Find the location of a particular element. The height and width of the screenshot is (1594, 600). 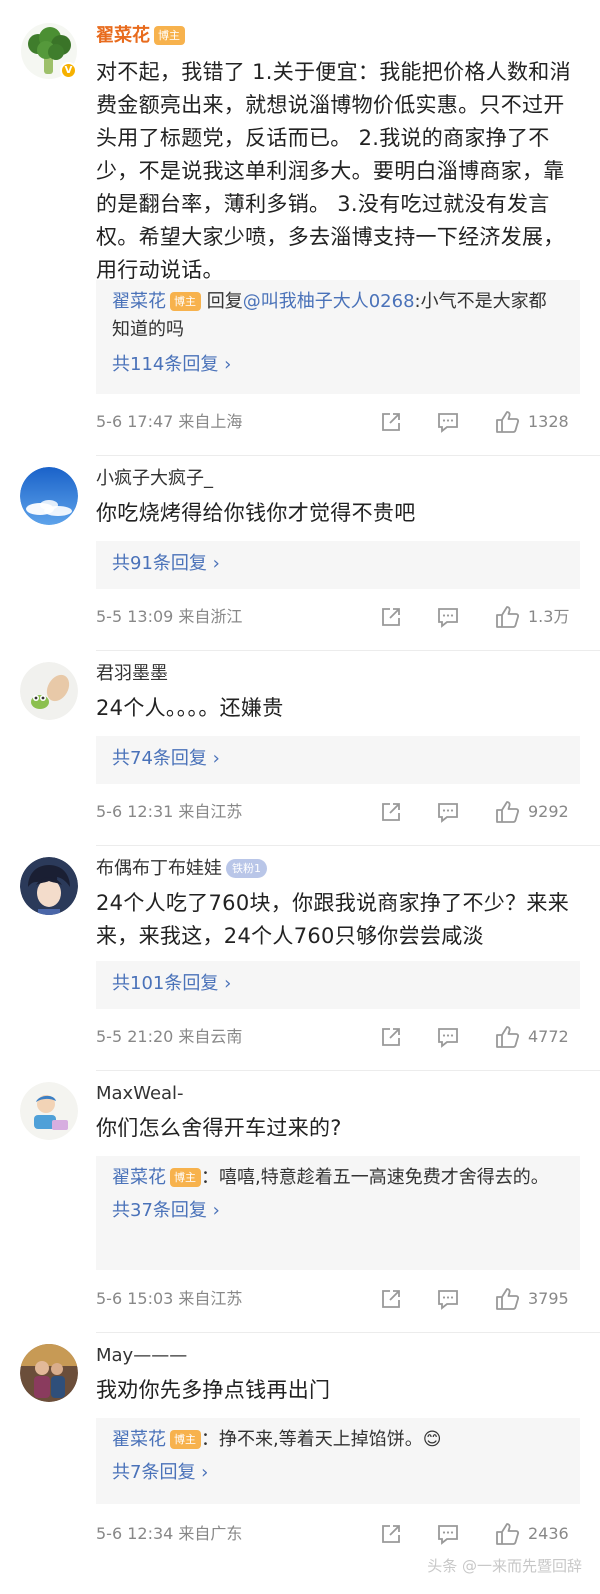

reply-mention: @叫我柚子大人0268 is located at coordinates (329, 301).